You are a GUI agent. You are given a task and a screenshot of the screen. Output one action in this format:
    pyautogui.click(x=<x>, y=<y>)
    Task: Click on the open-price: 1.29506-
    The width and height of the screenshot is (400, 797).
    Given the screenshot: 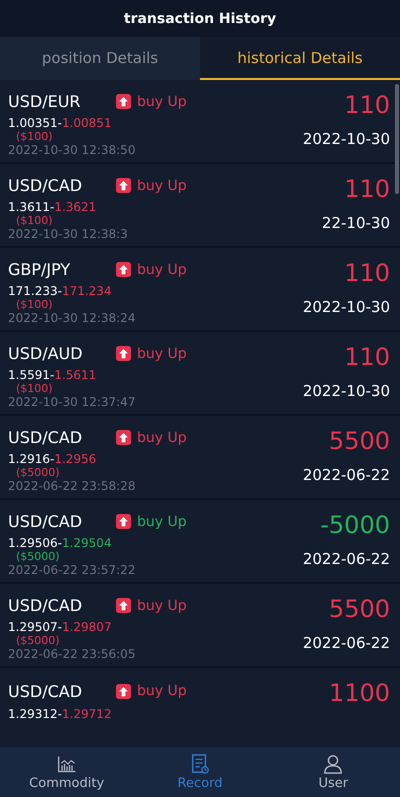 What is the action you would take?
    pyautogui.click(x=35, y=543)
    